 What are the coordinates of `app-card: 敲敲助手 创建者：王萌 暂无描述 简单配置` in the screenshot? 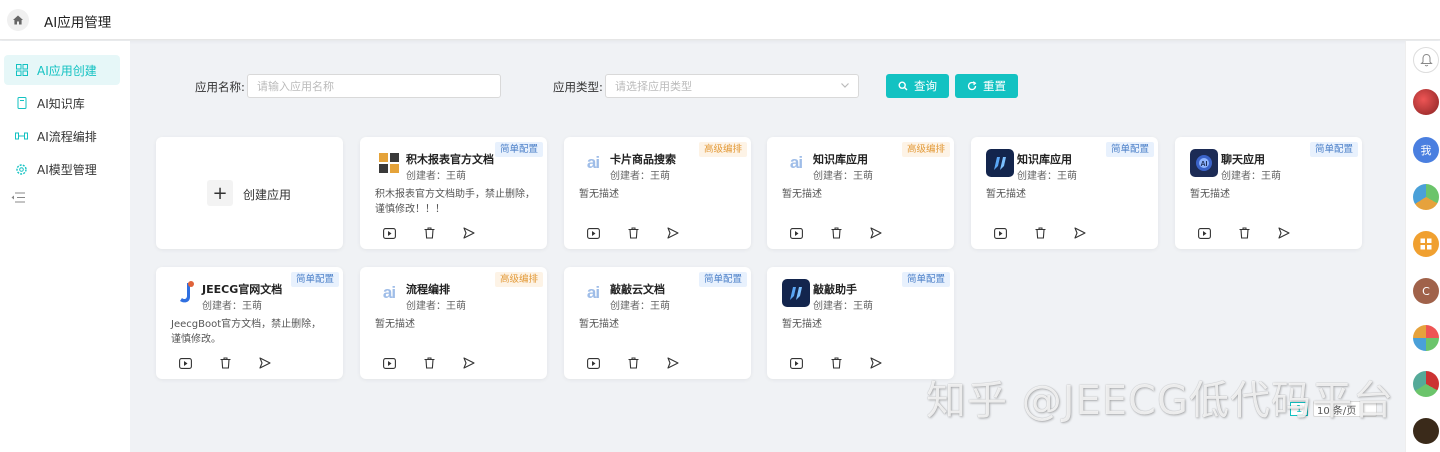 It's located at (860, 323).